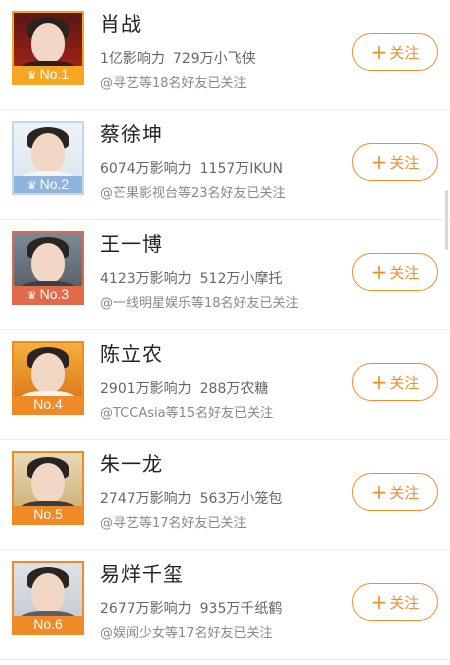  I want to click on avatar: ♛ No.3, so click(48, 268).